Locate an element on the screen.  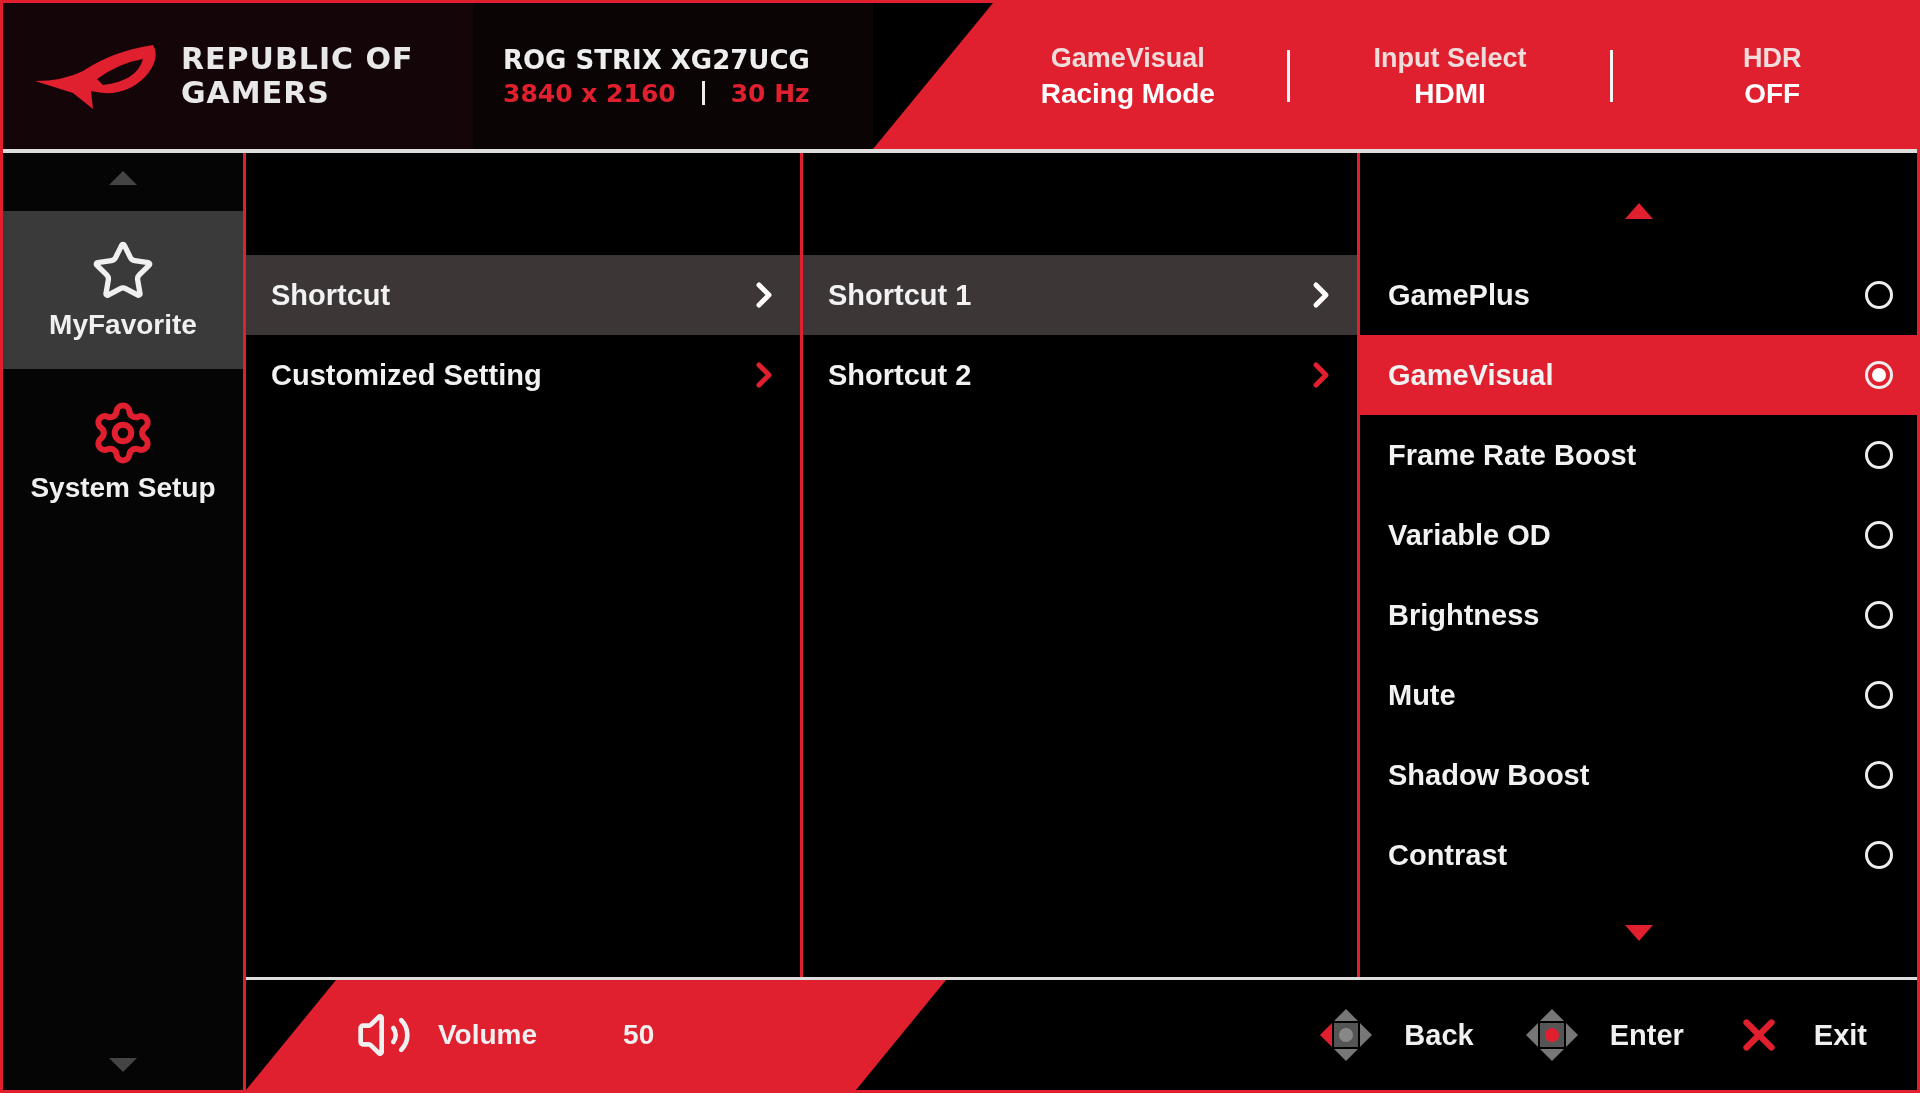
status-label: Input Select is located at coordinates (1450, 58).